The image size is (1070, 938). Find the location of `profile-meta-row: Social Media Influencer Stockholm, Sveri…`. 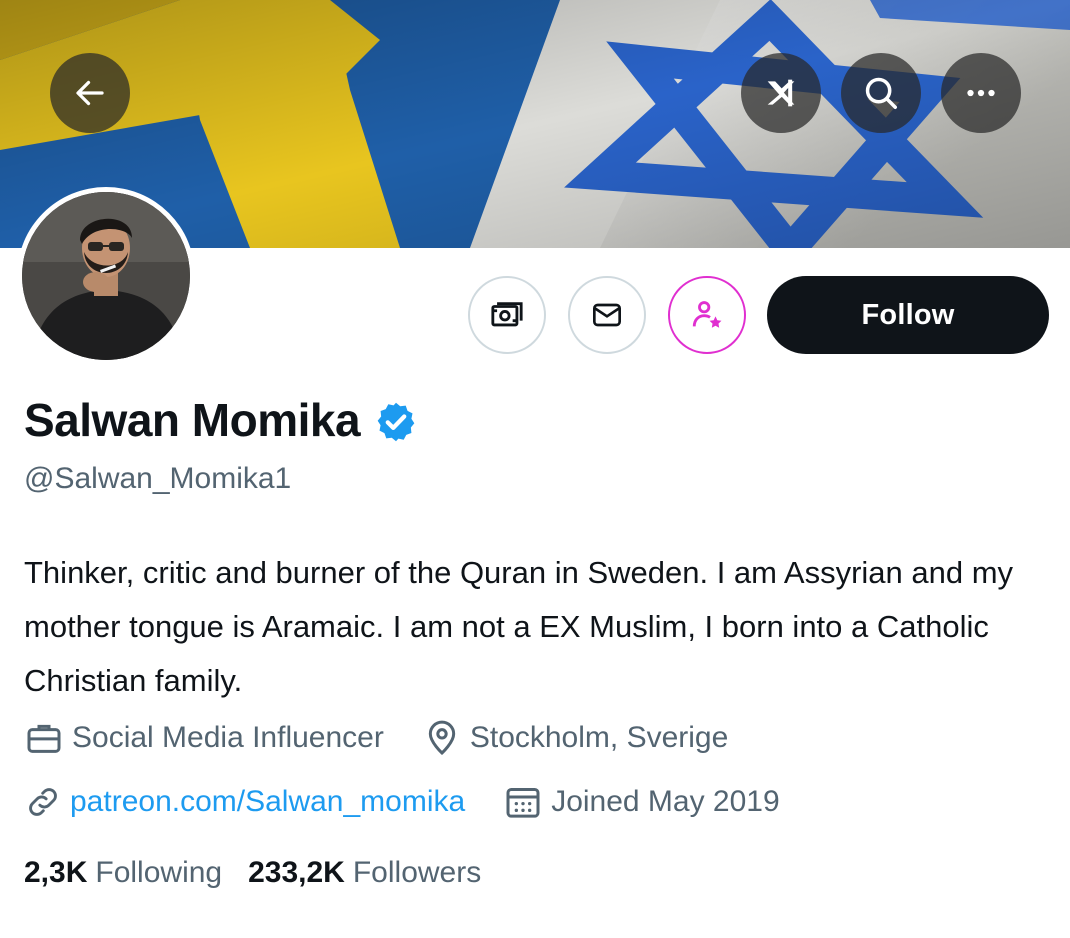

profile-meta-row: Social Media Influencer Stockholm, Sveri… is located at coordinates (395, 738).